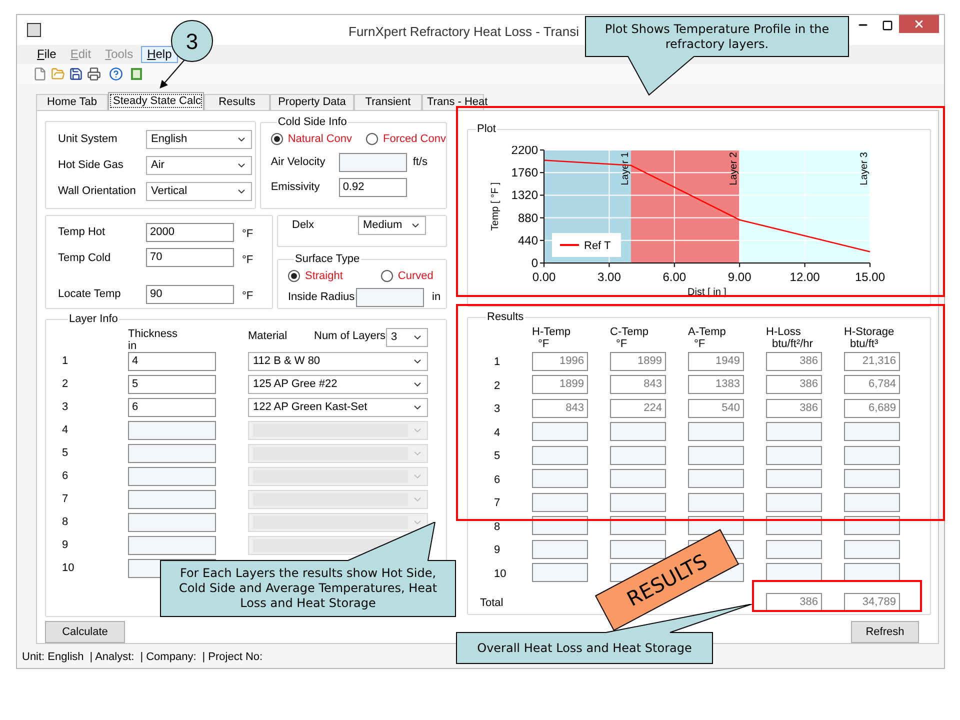  I want to click on status-text: | Project No:, so click(232, 657).